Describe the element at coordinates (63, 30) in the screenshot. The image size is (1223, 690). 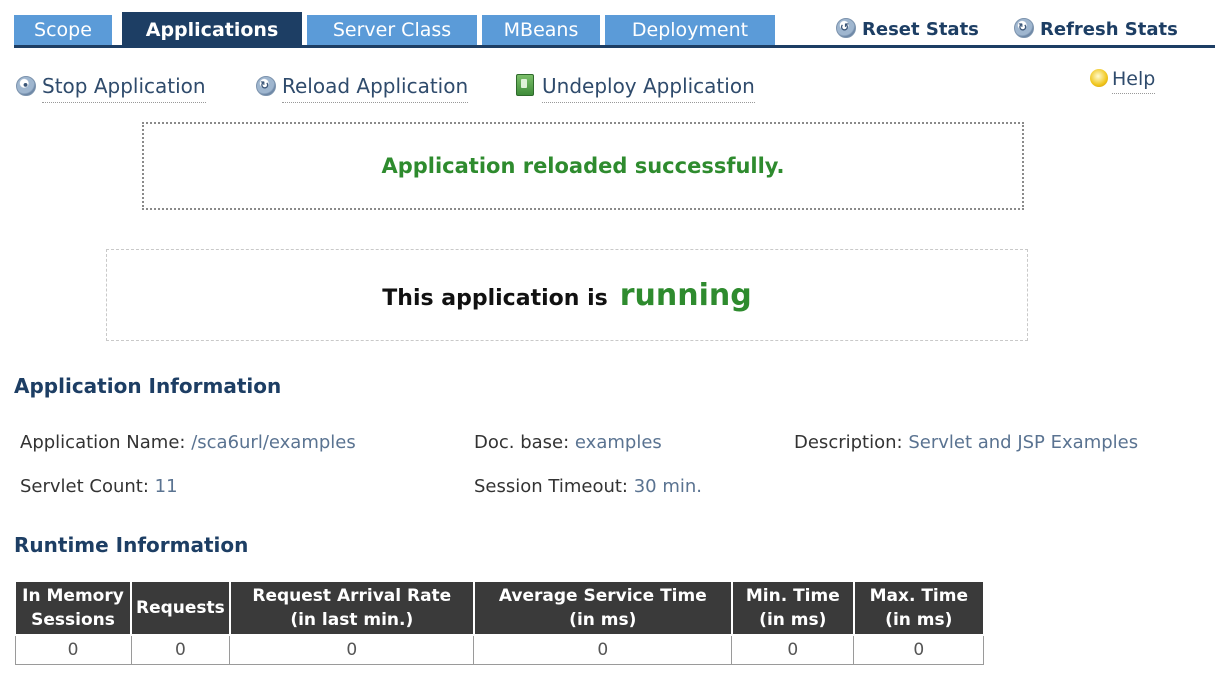
I see `tab-scope: Scope` at that location.